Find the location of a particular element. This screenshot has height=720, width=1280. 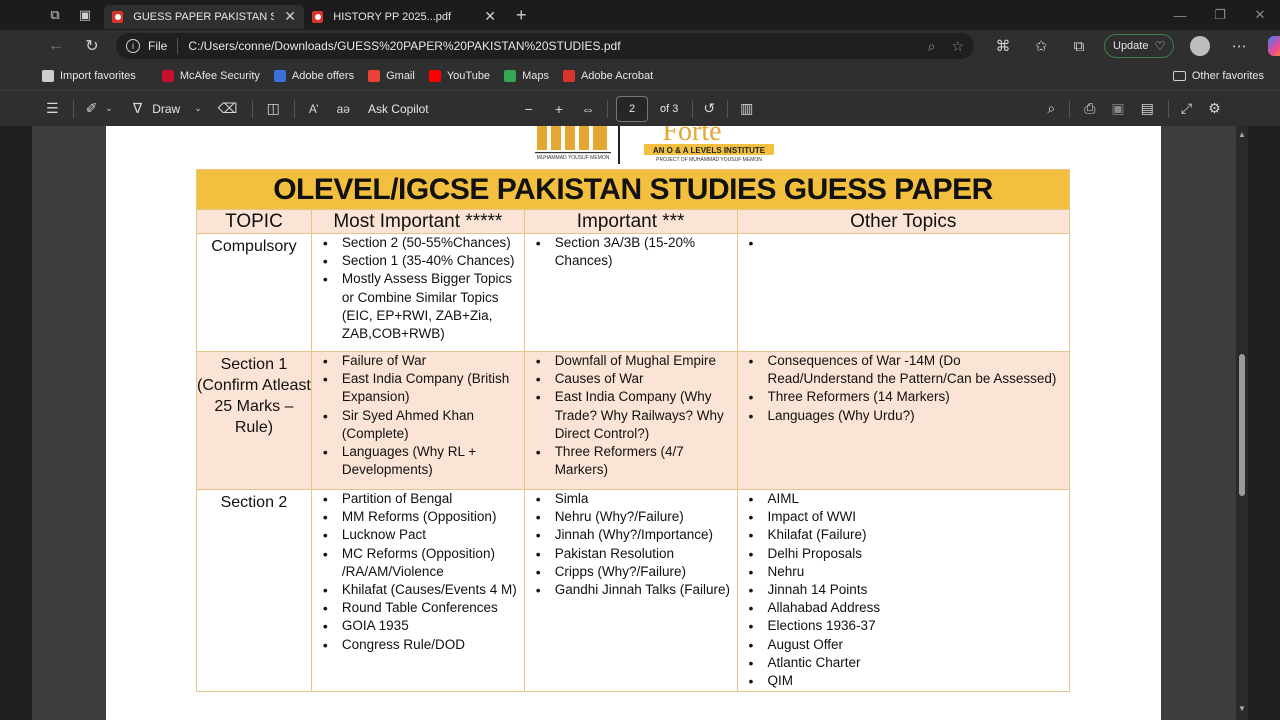

tab-actions-icon: ▣ is located at coordinates (85, 15).